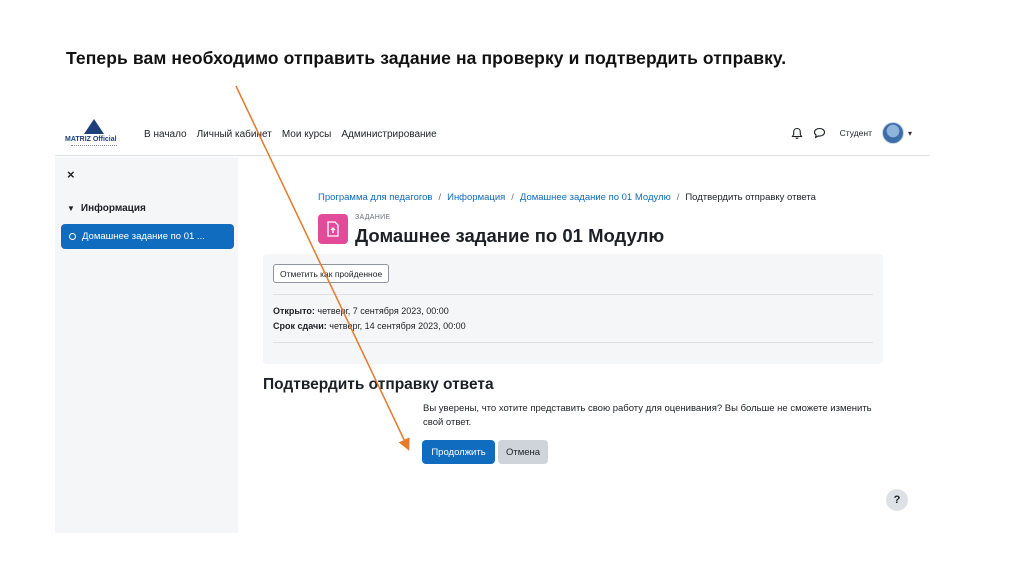  I want to click on breadcrumb-item: Информация, so click(476, 197).